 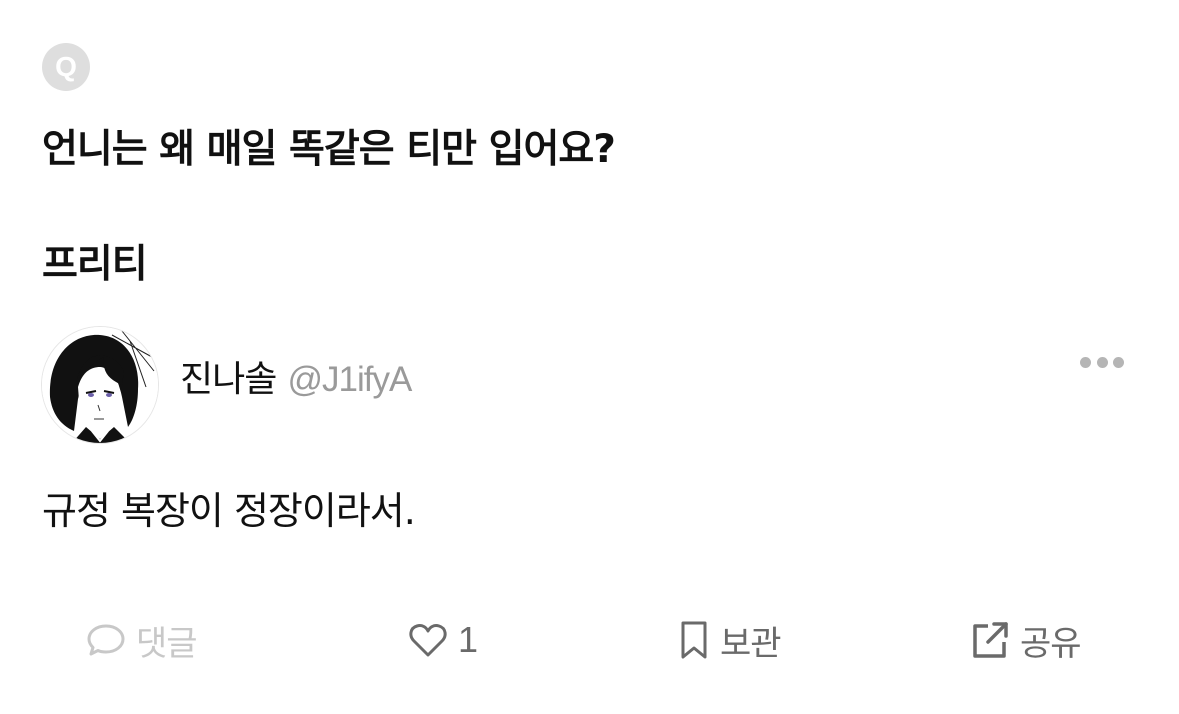 What do you see at coordinates (95, 261) in the screenshot?
I see `asker-name: 프리티` at bounding box center [95, 261].